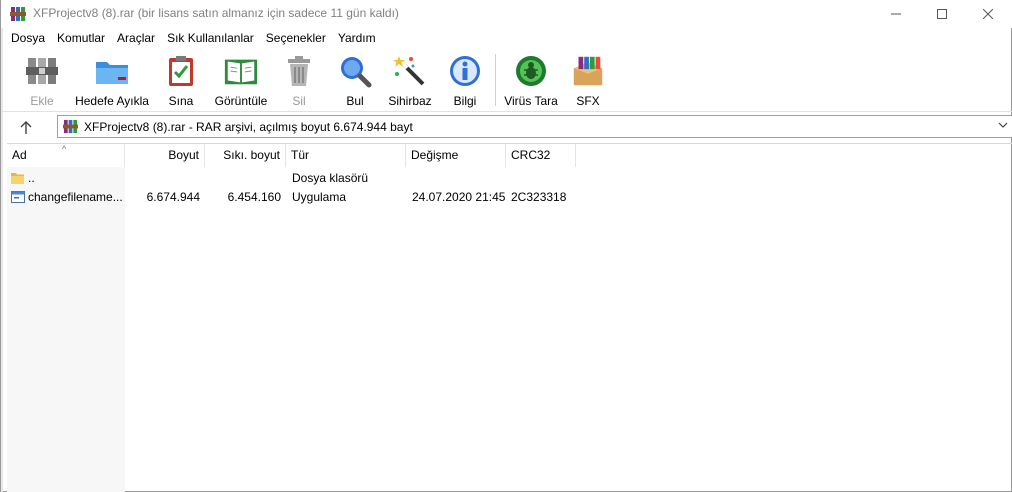 Image resolution: width=1012 pixels, height=492 pixels. Describe the element at coordinates (112, 101) in the screenshot. I see `extract-label: Hedefe Ayıkla` at that location.